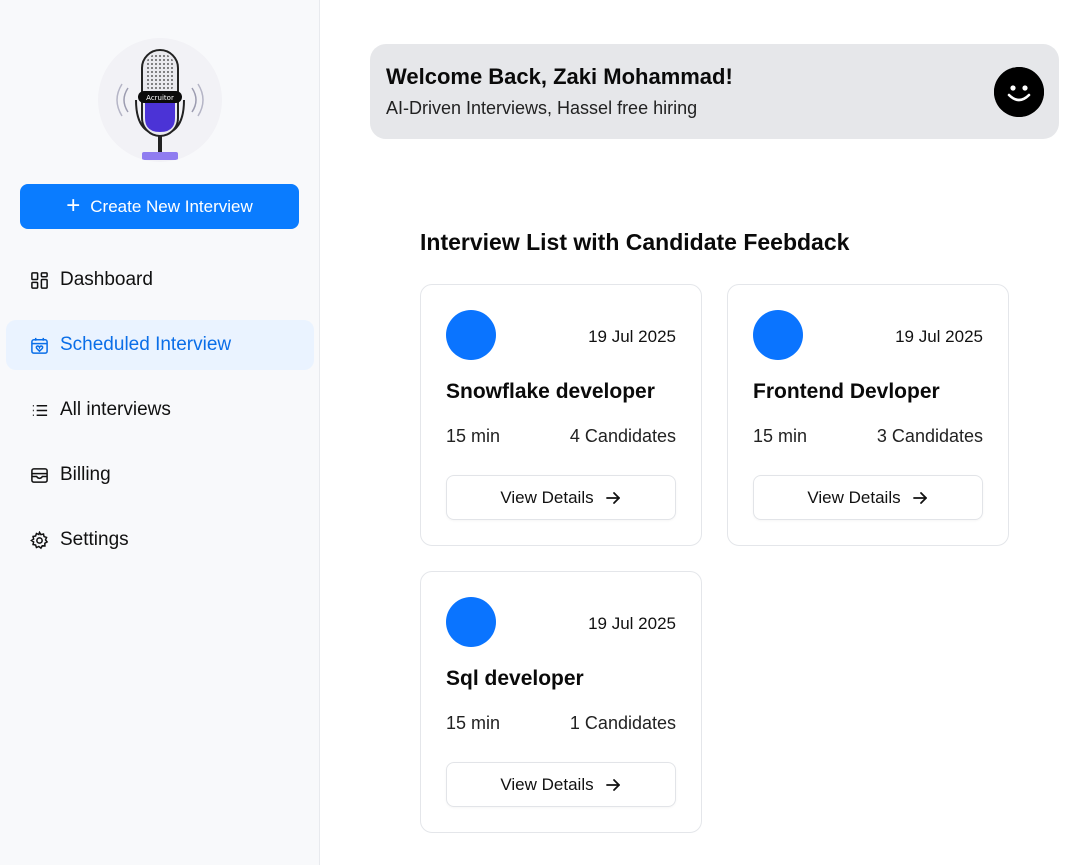  Describe the element at coordinates (160, 540) in the screenshot. I see `sidebar-item-settings: Settings` at that location.